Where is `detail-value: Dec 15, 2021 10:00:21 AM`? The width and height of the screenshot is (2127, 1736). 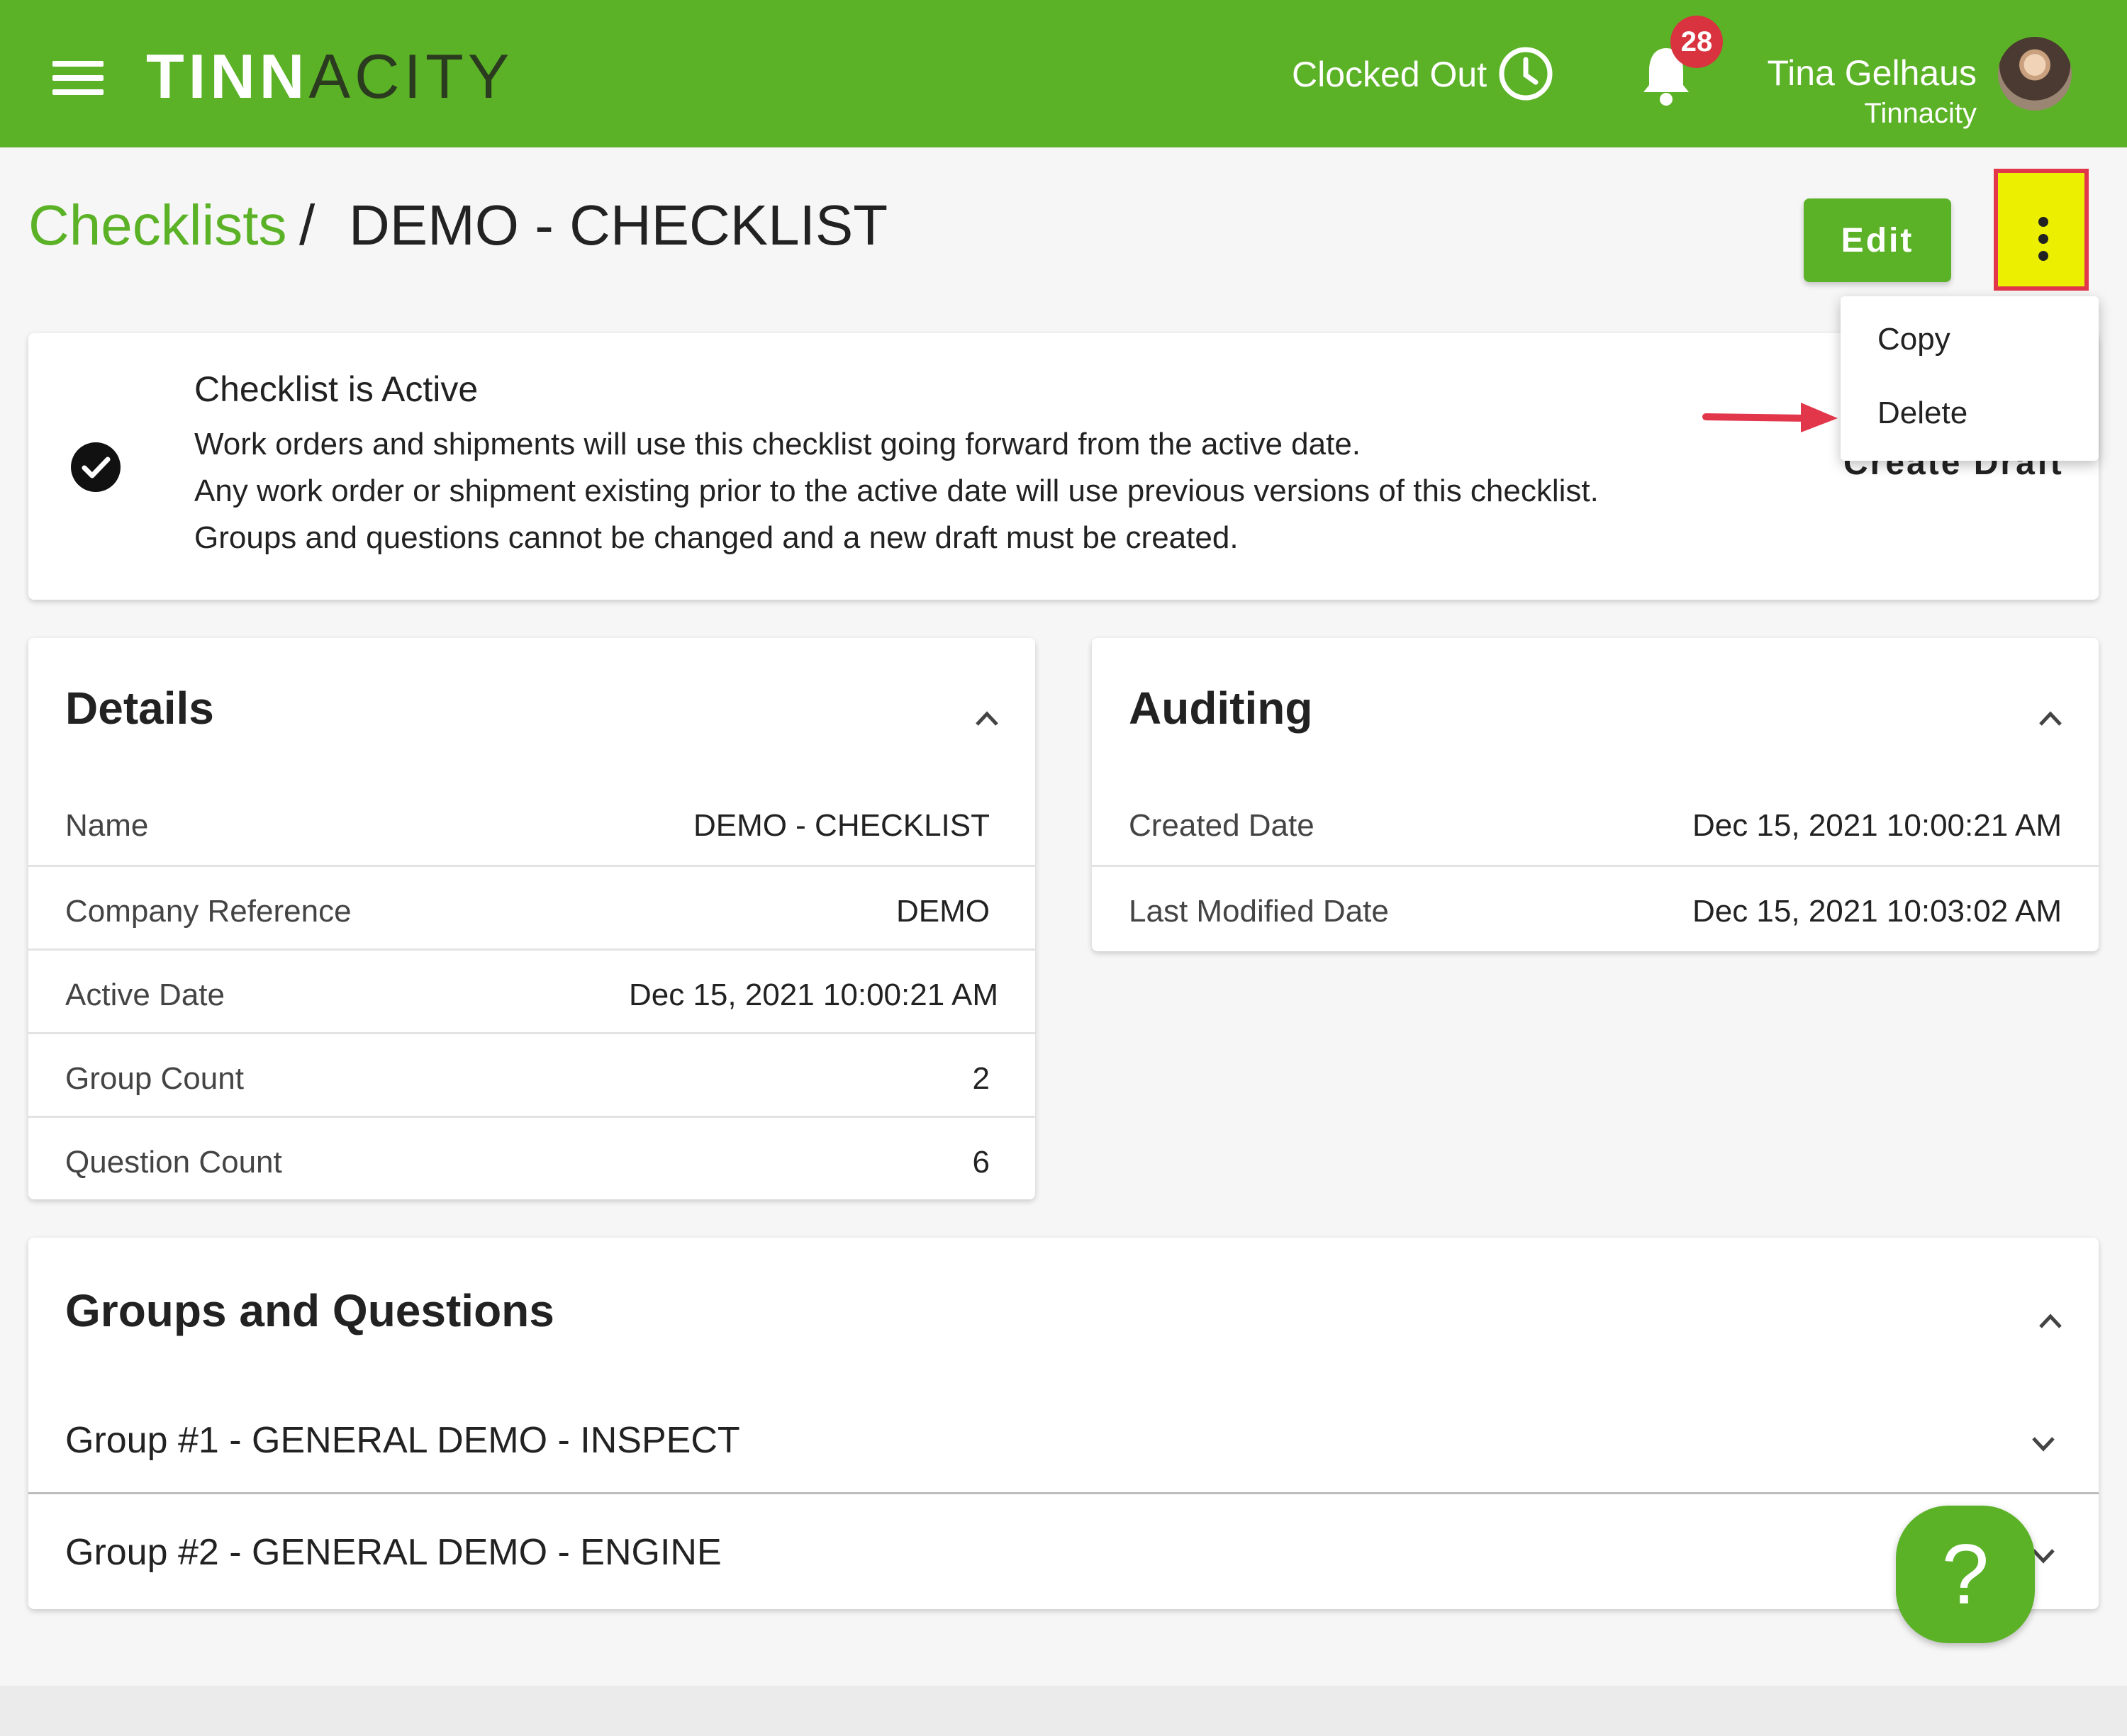
detail-value: Dec 15, 2021 10:00:21 AM is located at coordinates (813, 995).